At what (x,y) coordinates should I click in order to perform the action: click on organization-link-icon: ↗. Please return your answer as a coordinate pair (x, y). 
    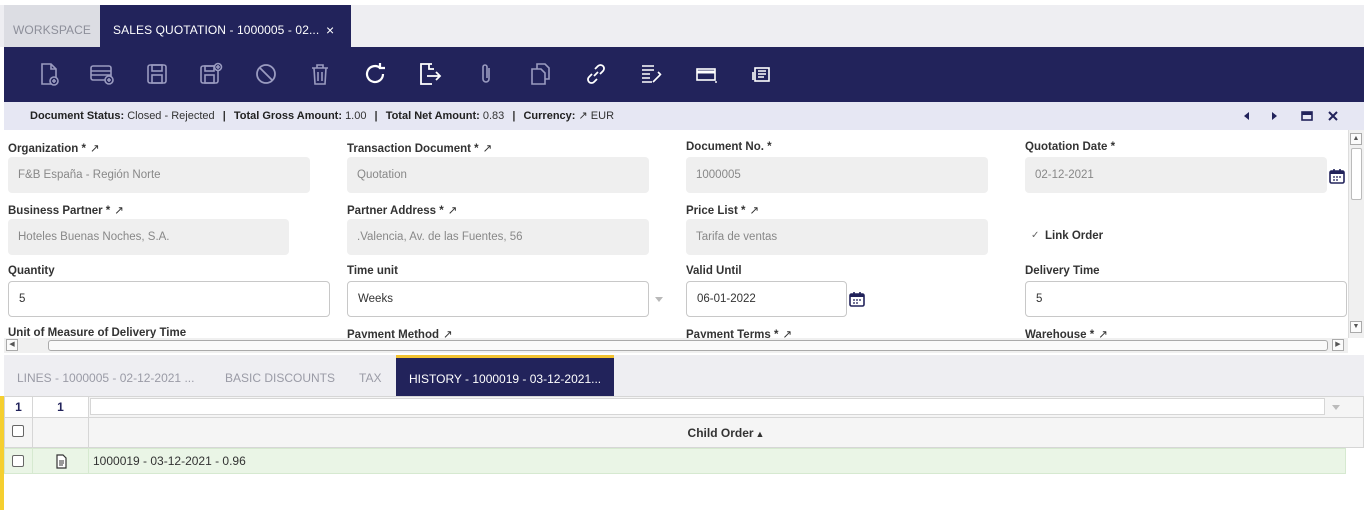
    Looking at the image, I should click on (95, 149).